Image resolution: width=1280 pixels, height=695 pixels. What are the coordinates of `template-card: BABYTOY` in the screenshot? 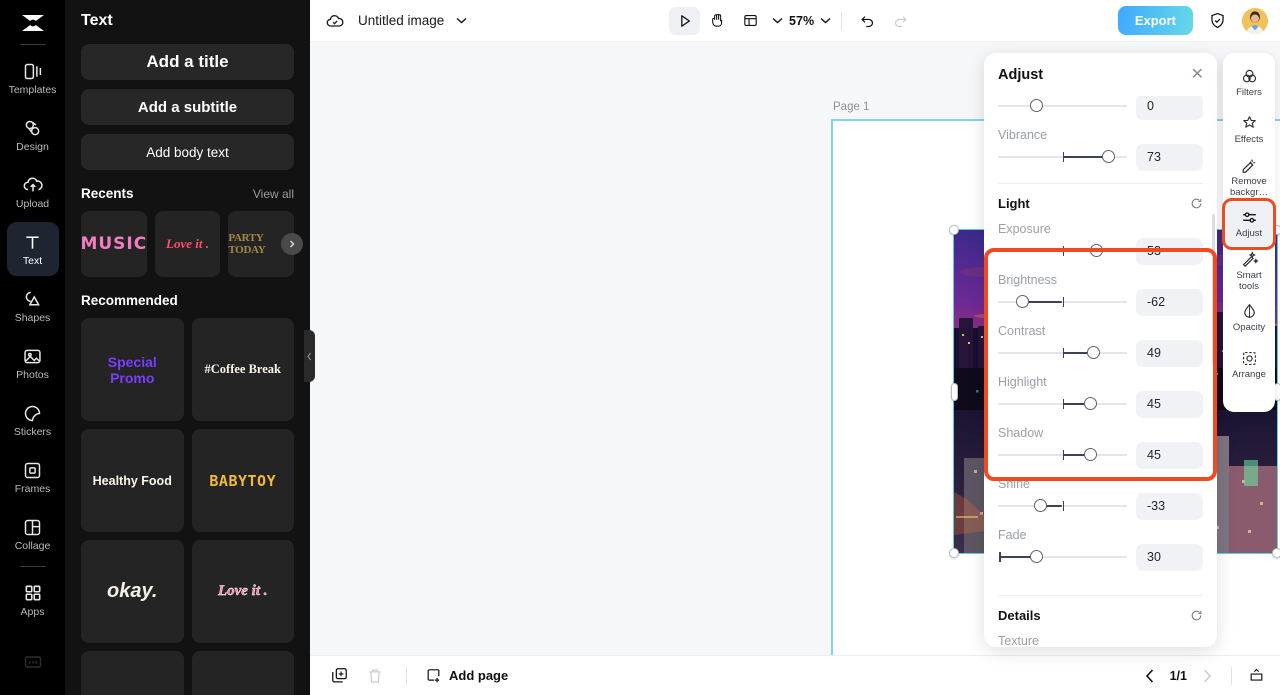 It's located at (242, 480).